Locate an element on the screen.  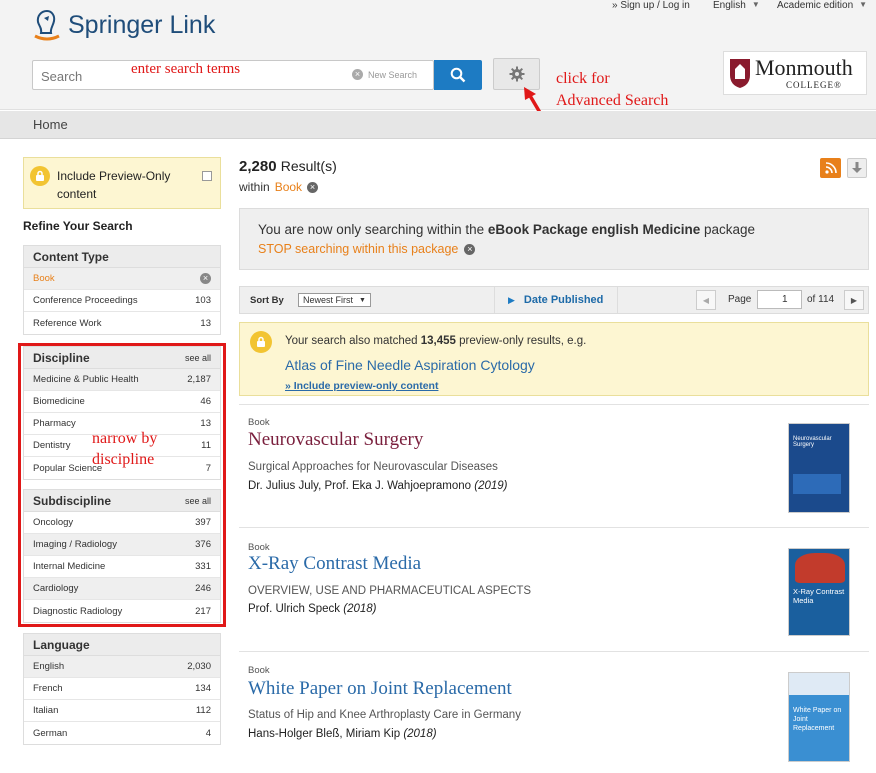
next-page-button: ▶ is located at coordinates (854, 300).